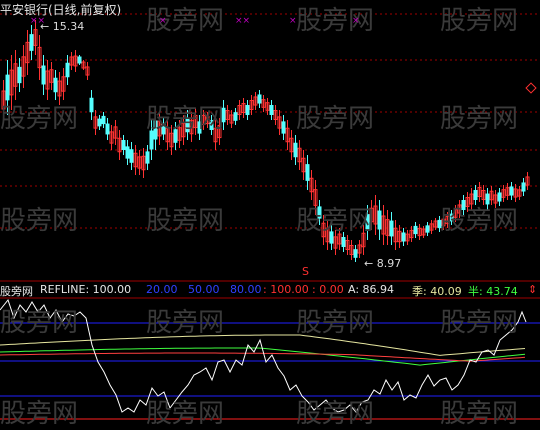 Image resolution: width=540 pixels, height=430 pixels. What do you see at coordinates (61, 10) in the screenshot?
I see `chart-title: 平安银行(日线,前复权)` at bounding box center [61, 10].